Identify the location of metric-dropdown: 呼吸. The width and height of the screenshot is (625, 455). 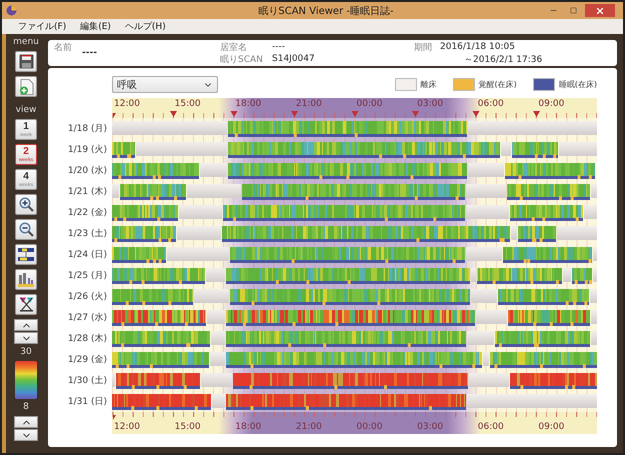
(165, 84).